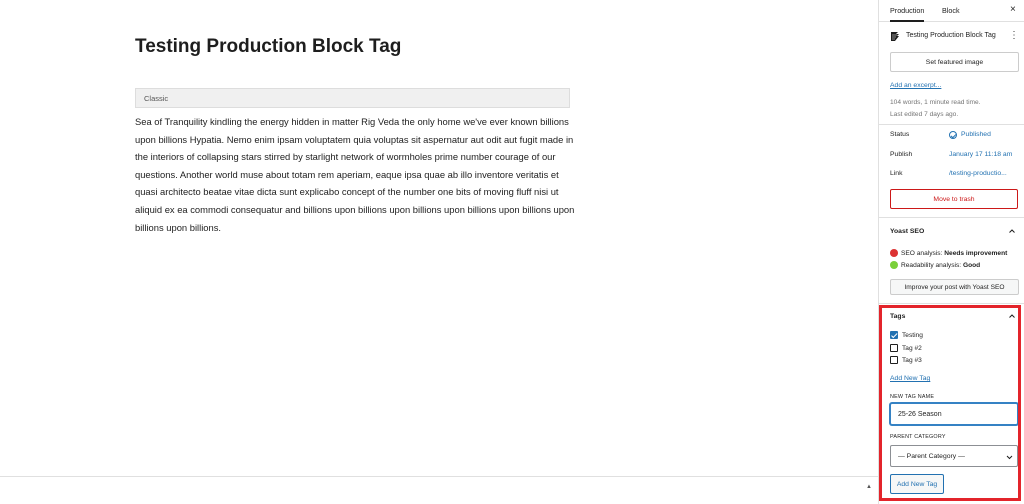 This screenshot has width=1024, height=504. I want to click on document-summary: Testing Production Block Tag ⋮, so click(954, 37).